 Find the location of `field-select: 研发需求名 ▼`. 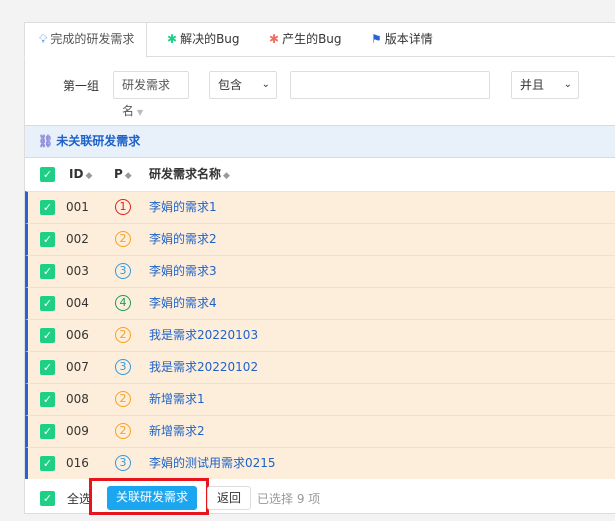

field-select: 研发需求名 ▼ is located at coordinates (151, 94).